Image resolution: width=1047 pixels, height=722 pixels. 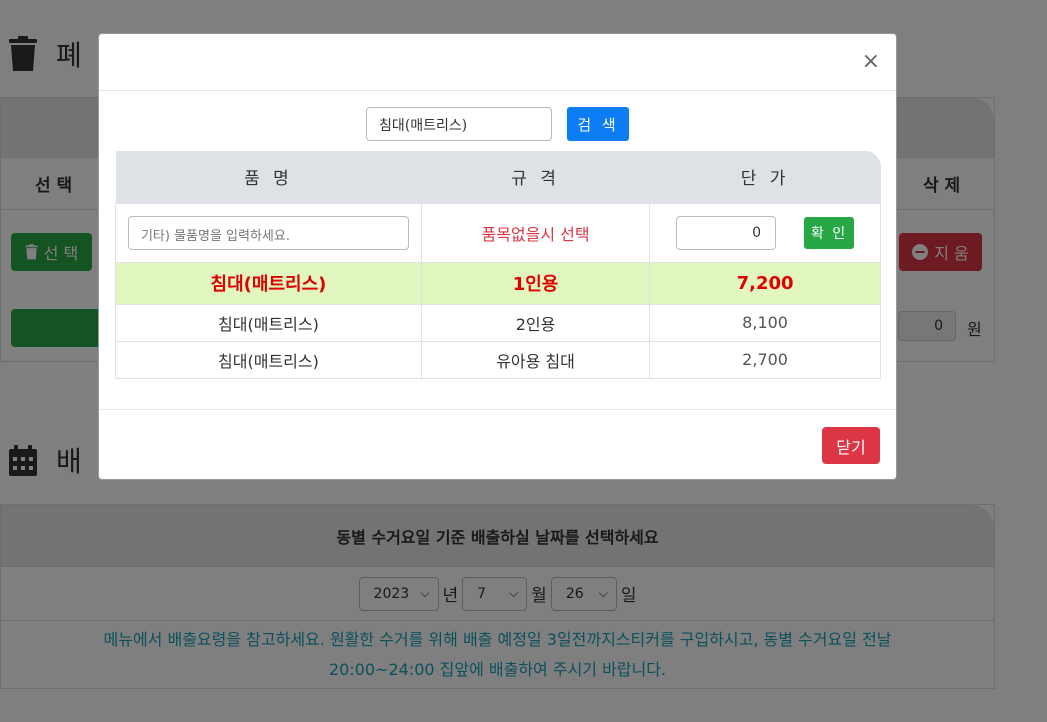 I want to click on custom-item-input: 기타) 물품명을 입력하세요., so click(x=268, y=232).